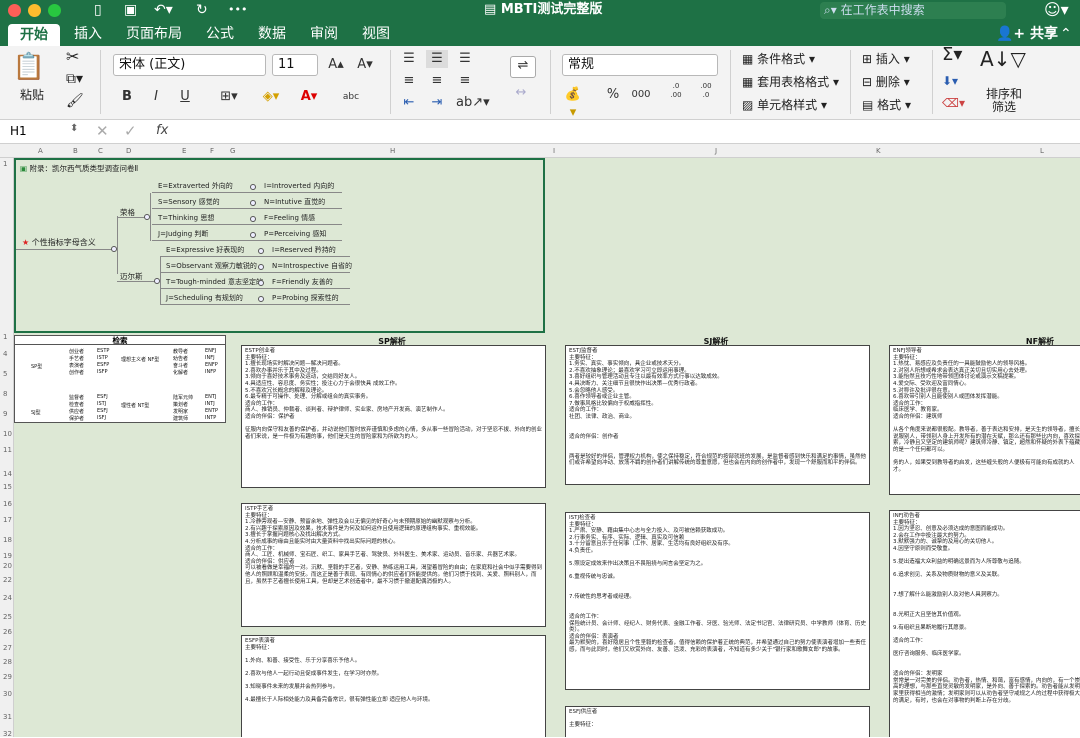 Image resolution: width=1080 pixels, height=738 pixels. I want to click on tab-home: 开始, so click(34, 35).